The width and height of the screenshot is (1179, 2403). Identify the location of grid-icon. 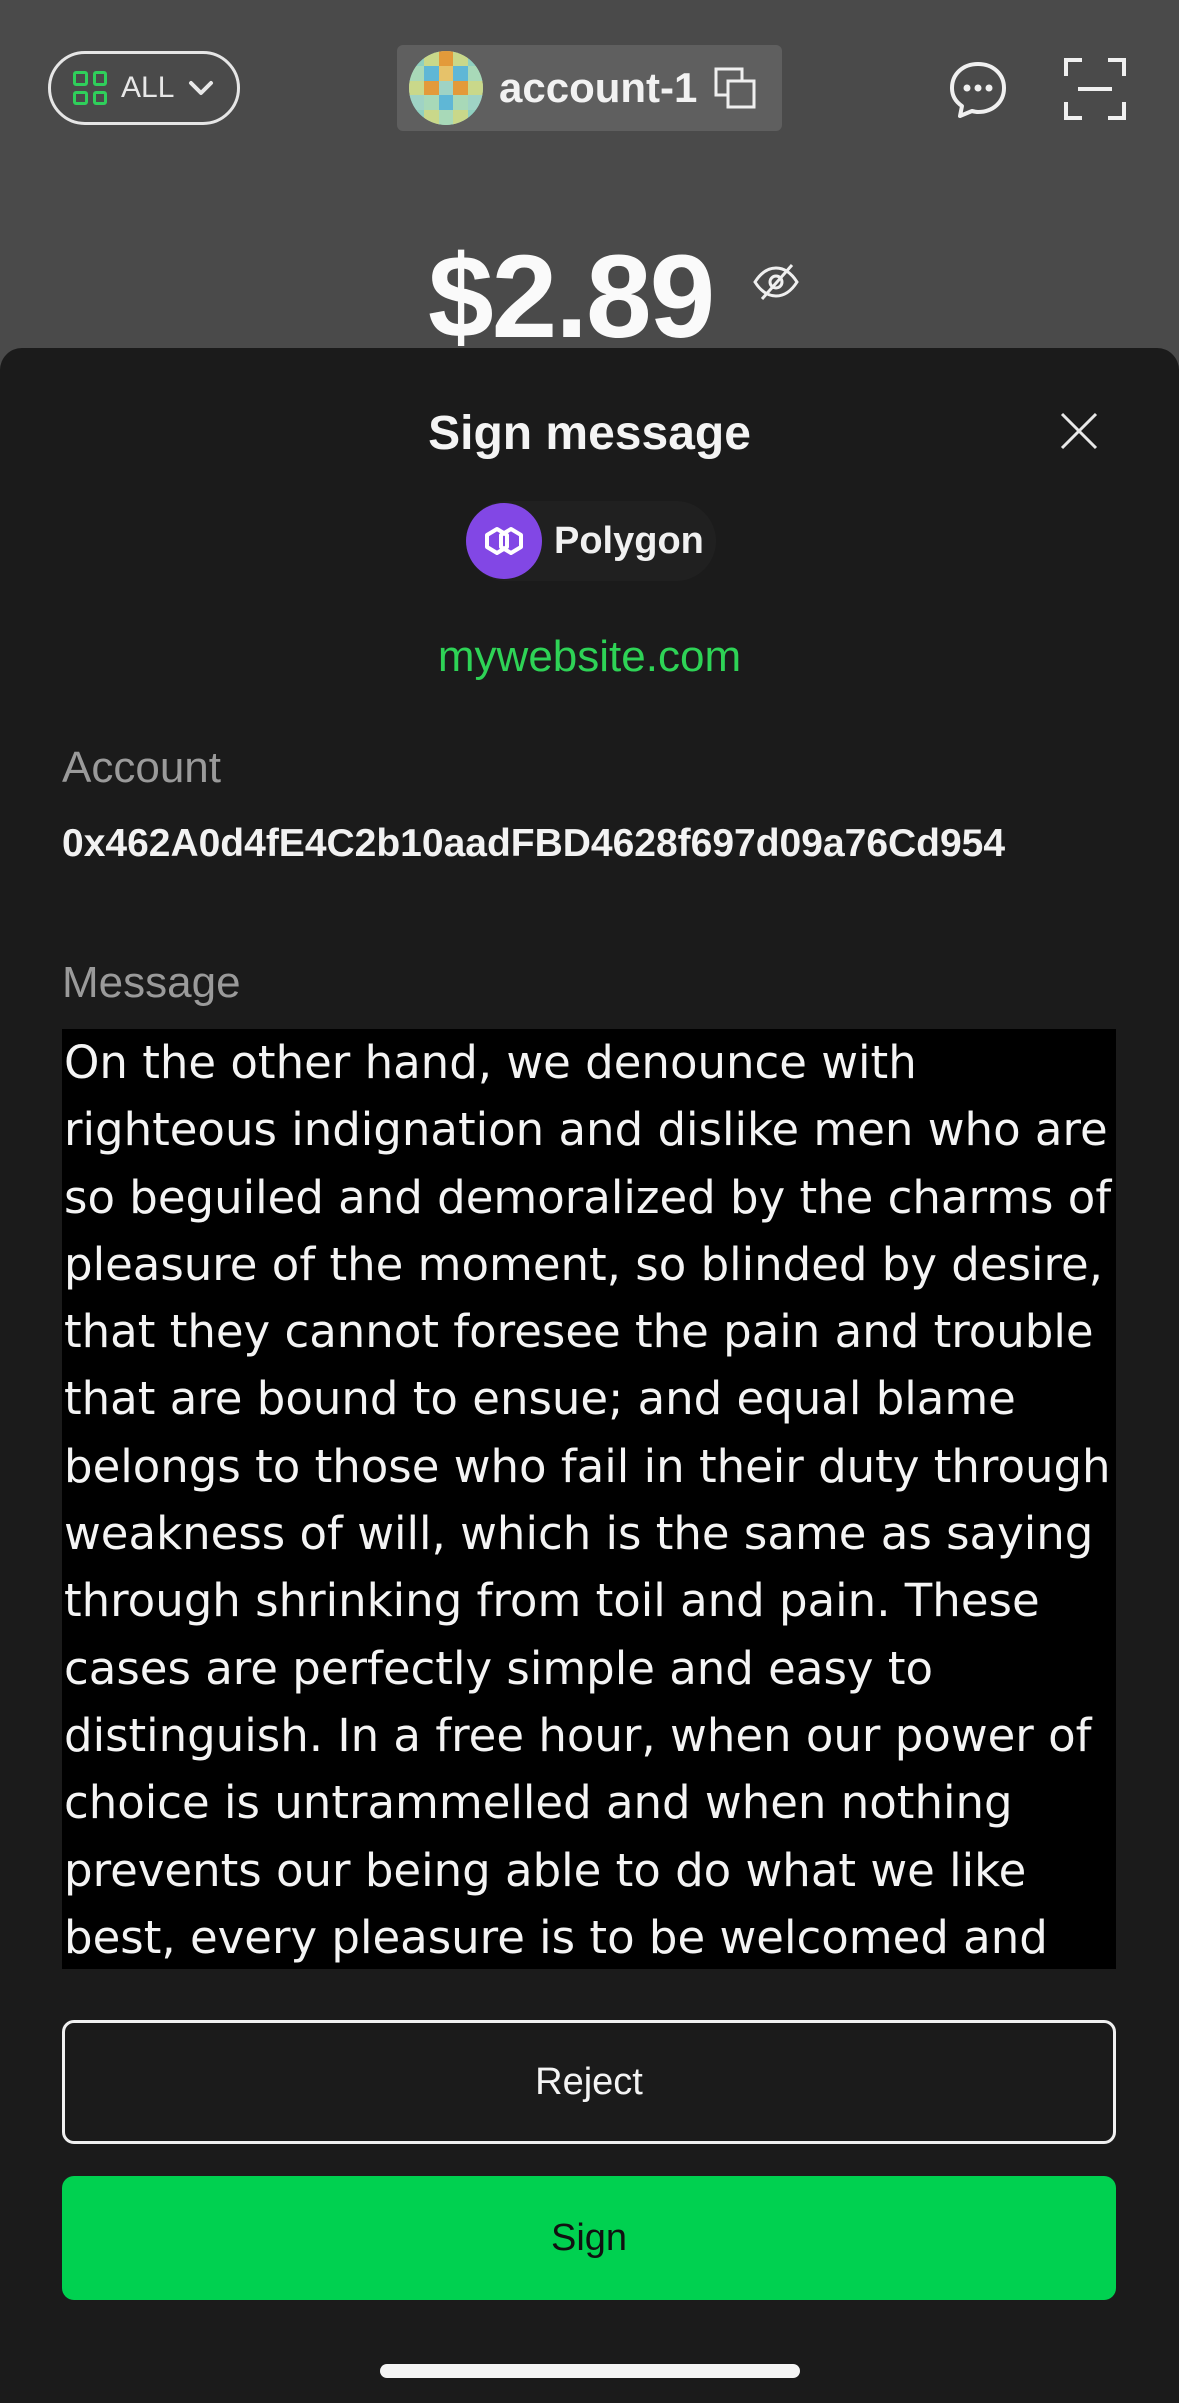
(90, 88).